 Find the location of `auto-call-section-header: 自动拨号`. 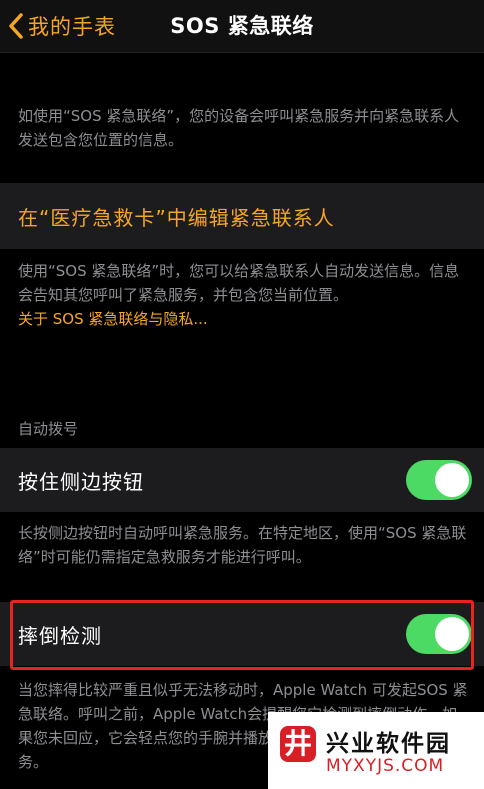

auto-call-section-header: 自动拨号 is located at coordinates (48, 429).